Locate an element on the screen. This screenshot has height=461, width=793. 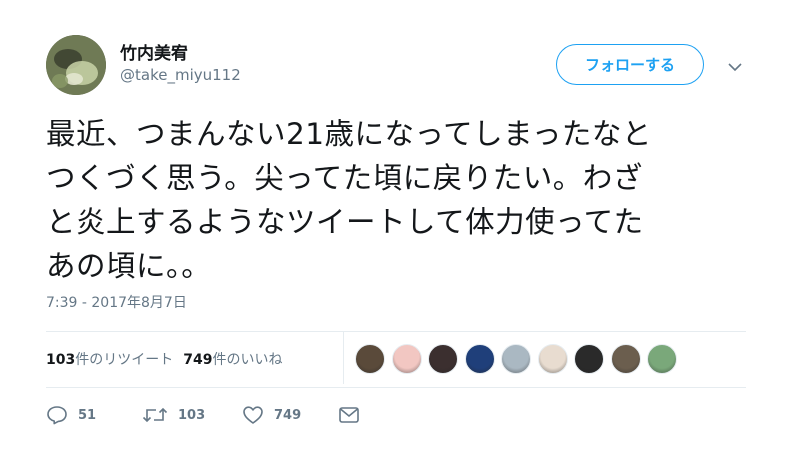
envelope-icon is located at coordinates (349, 415).